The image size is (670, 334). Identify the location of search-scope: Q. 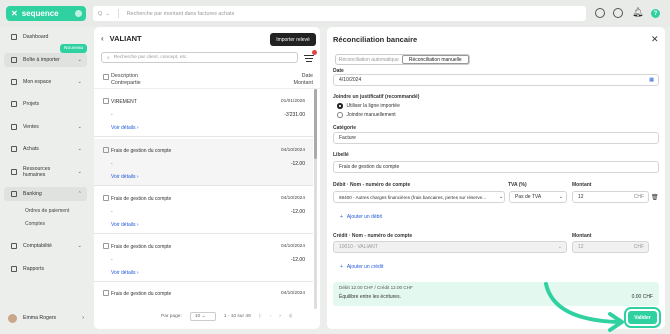
(100, 14).